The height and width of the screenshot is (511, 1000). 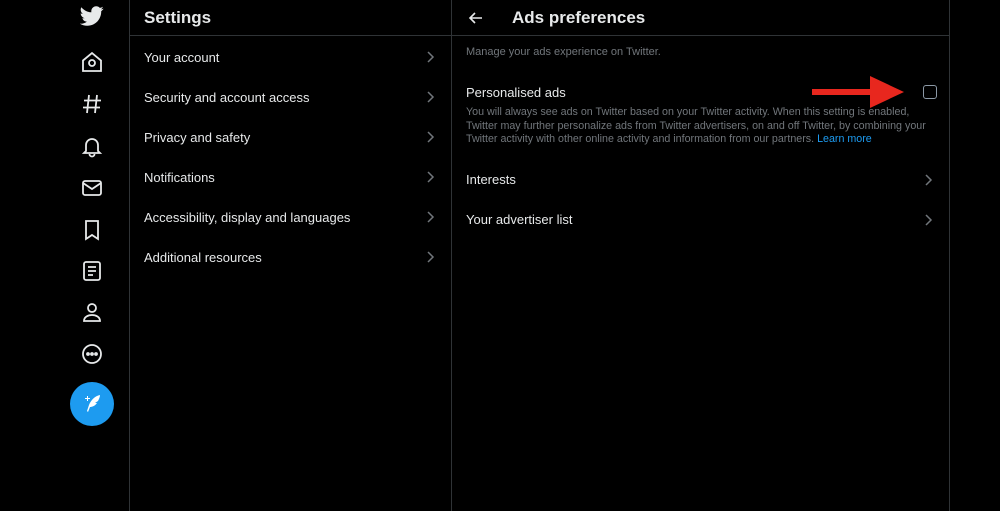 What do you see at coordinates (92, 354) in the screenshot?
I see `more-icon` at bounding box center [92, 354].